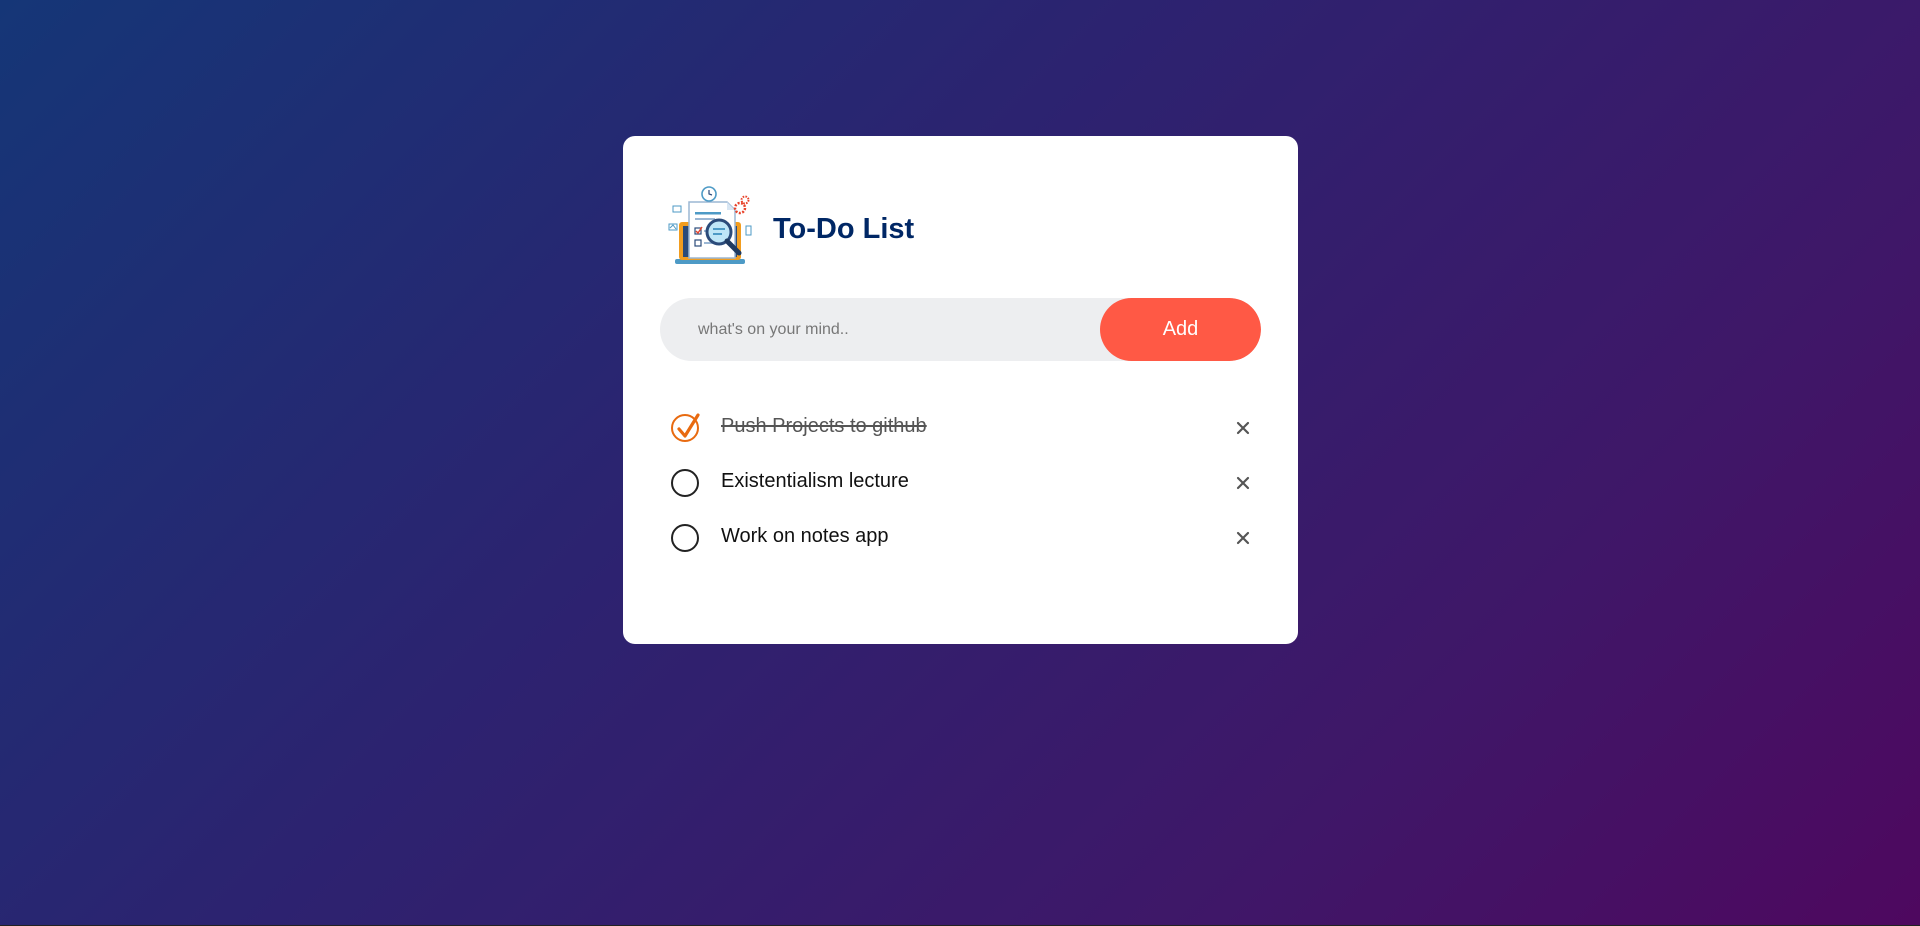  What do you see at coordinates (685, 427) in the screenshot?
I see `checked-icon` at bounding box center [685, 427].